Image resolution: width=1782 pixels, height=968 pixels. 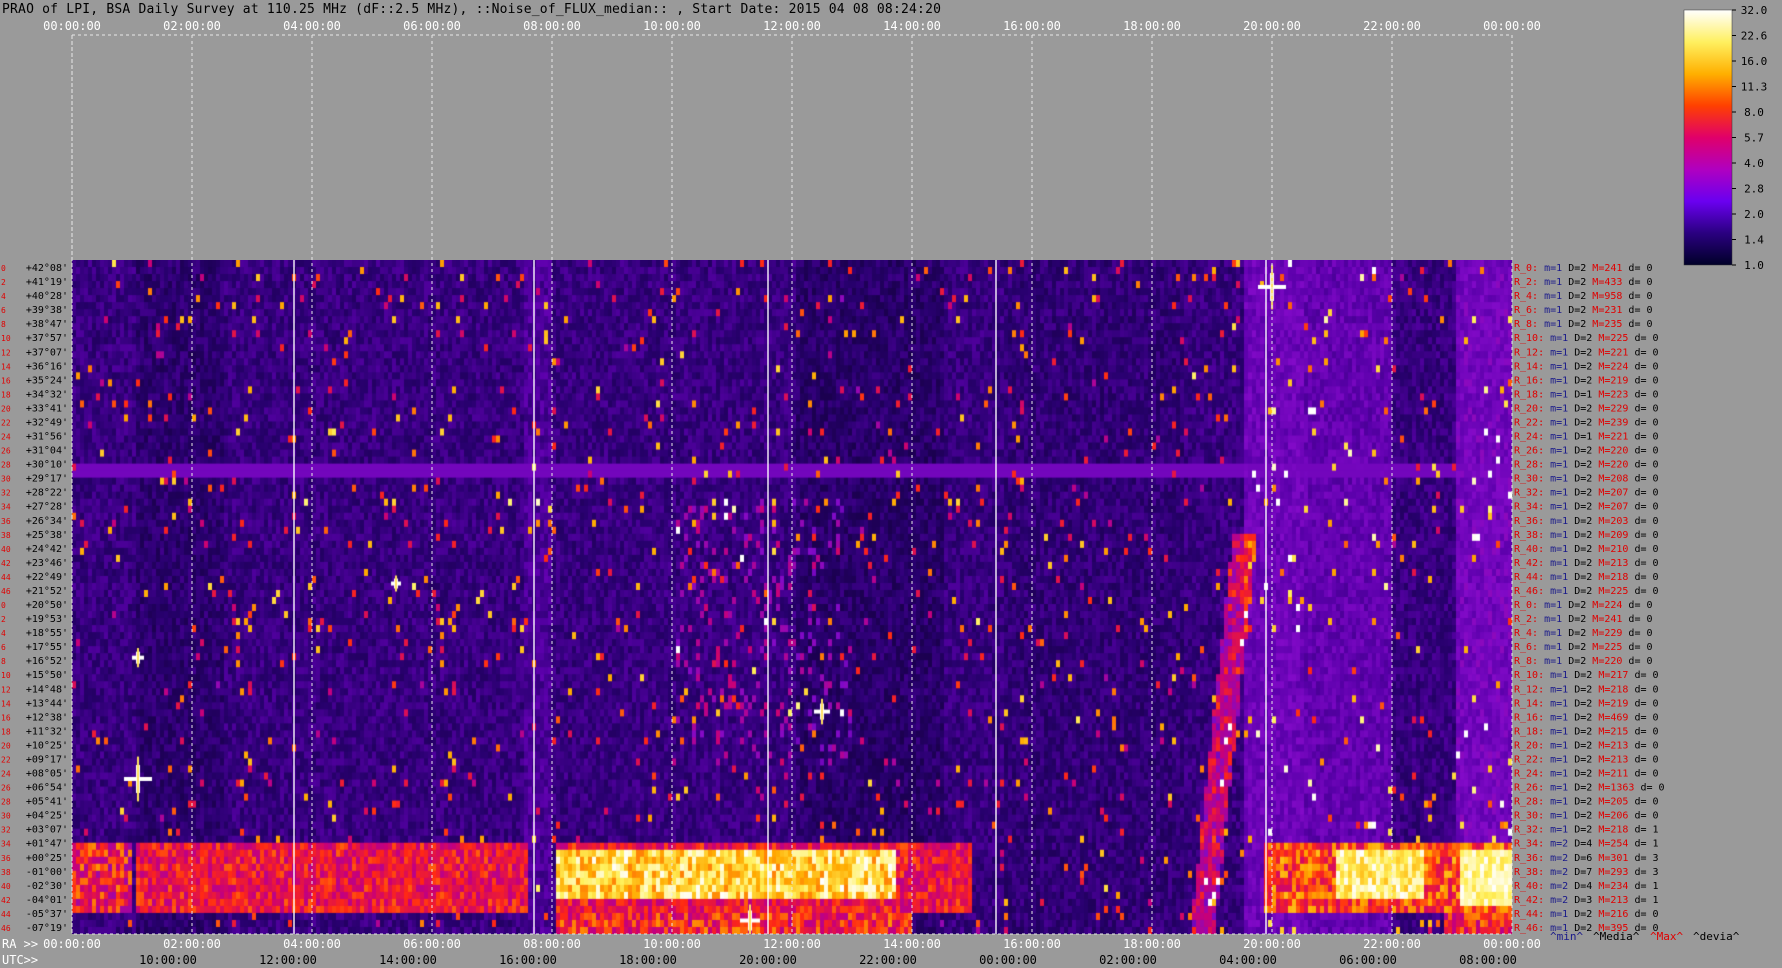 What do you see at coordinates (1754, 214) in the screenshot?
I see `colorbar-tick-label: 2.0` at bounding box center [1754, 214].